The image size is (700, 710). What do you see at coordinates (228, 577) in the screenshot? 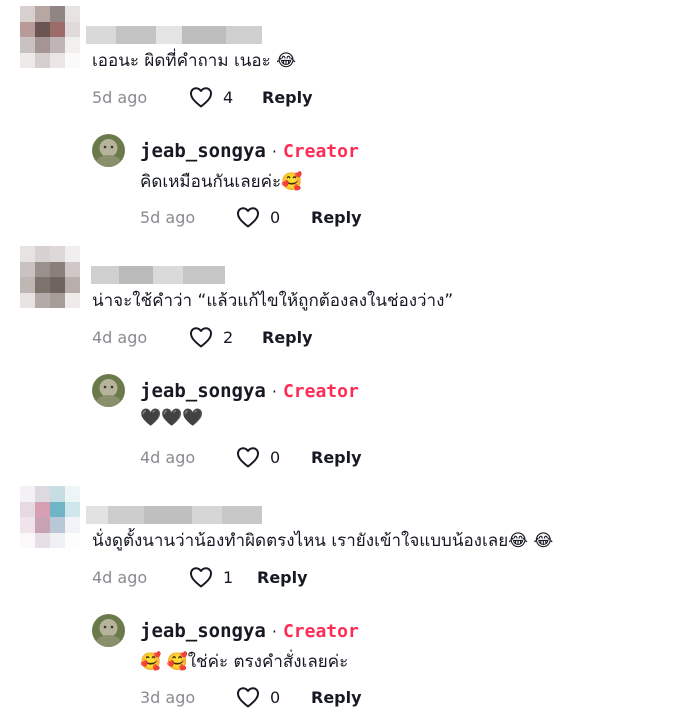
I see `like-count: 1` at bounding box center [228, 577].